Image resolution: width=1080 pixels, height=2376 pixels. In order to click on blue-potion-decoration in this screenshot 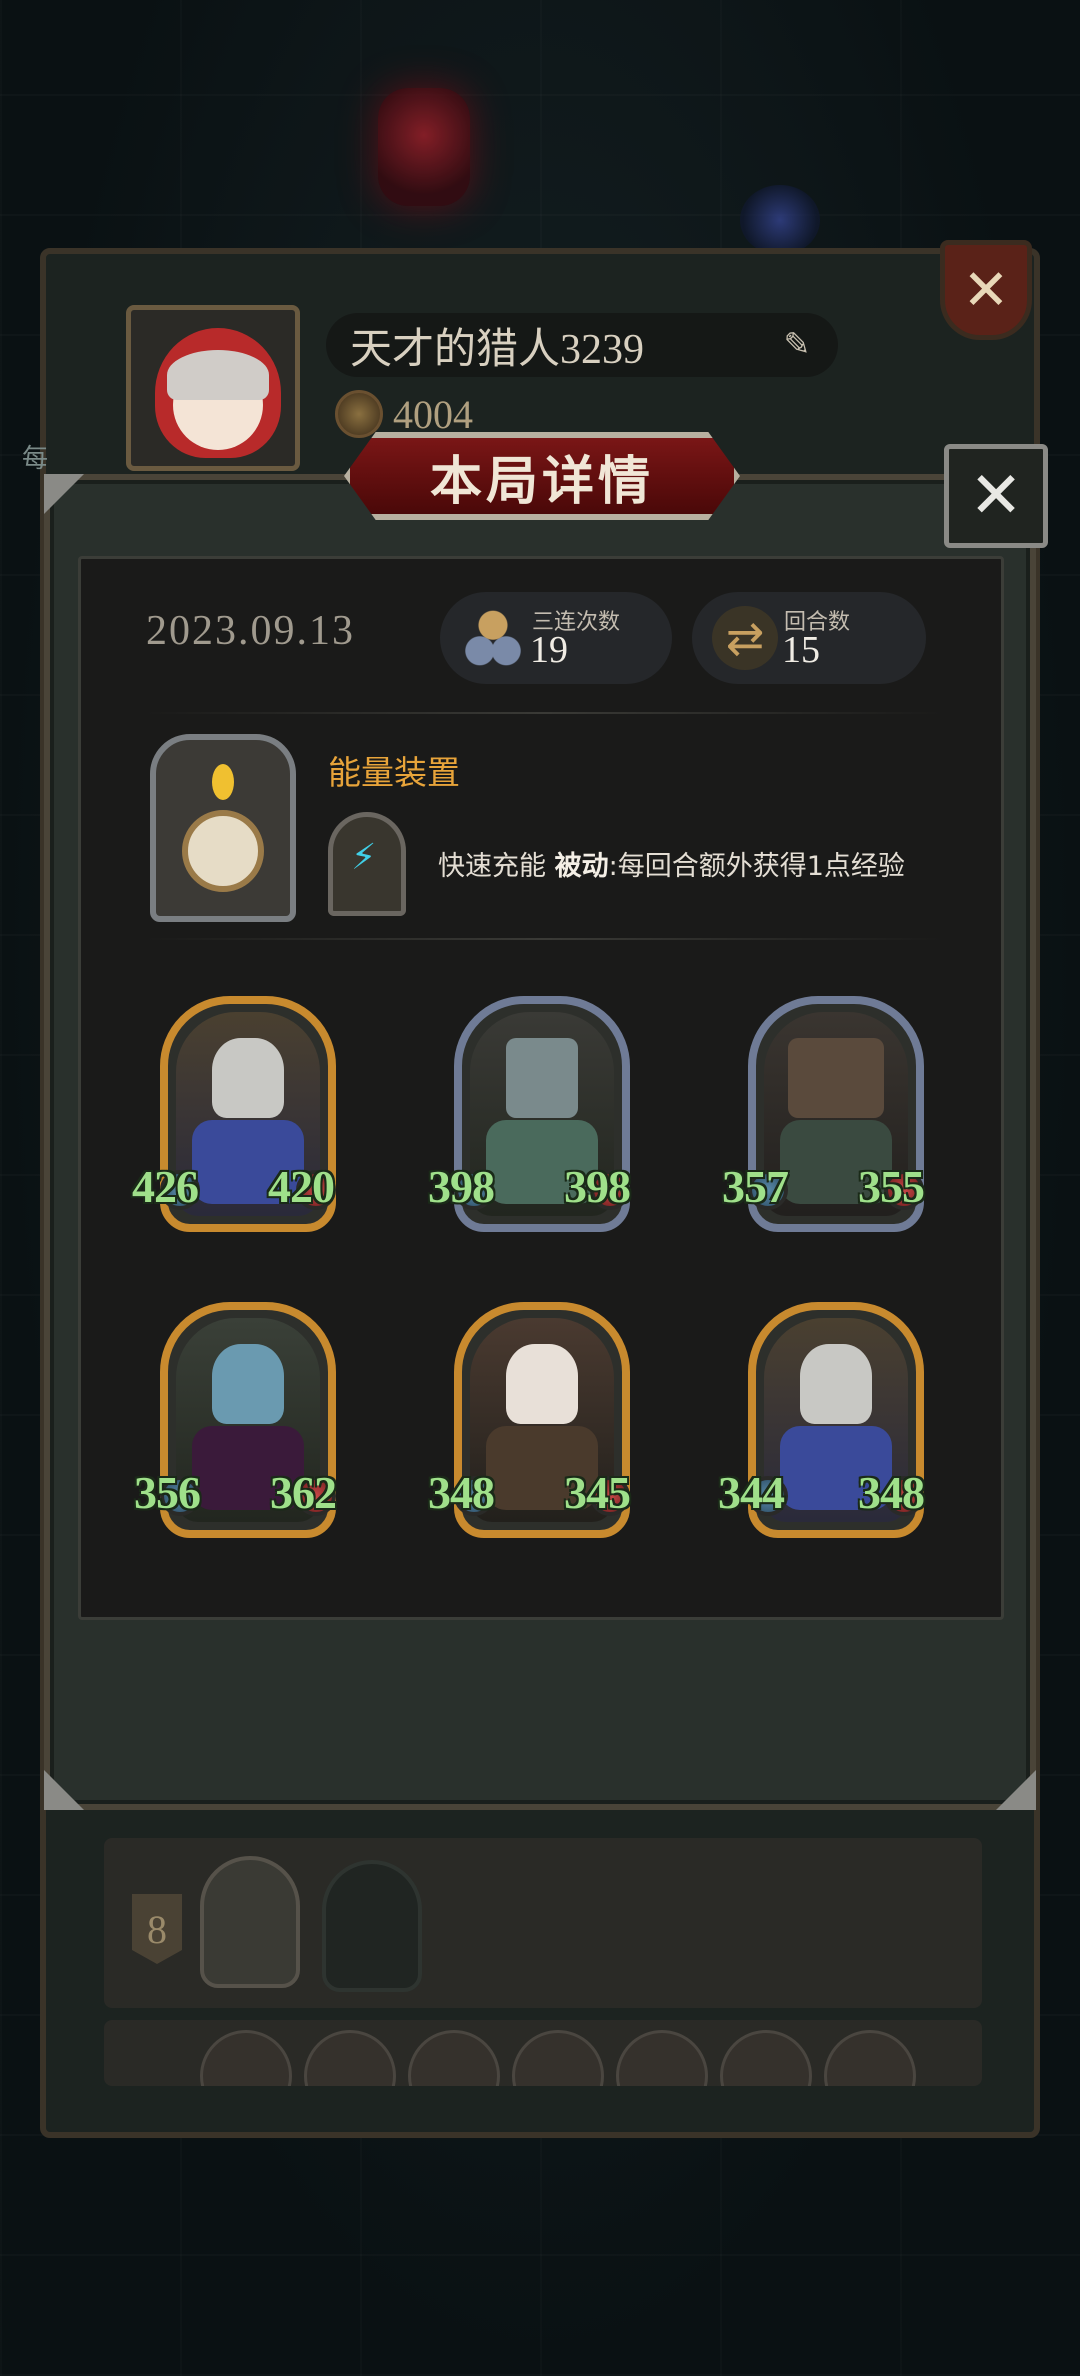, I will do `click(780, 220)`.